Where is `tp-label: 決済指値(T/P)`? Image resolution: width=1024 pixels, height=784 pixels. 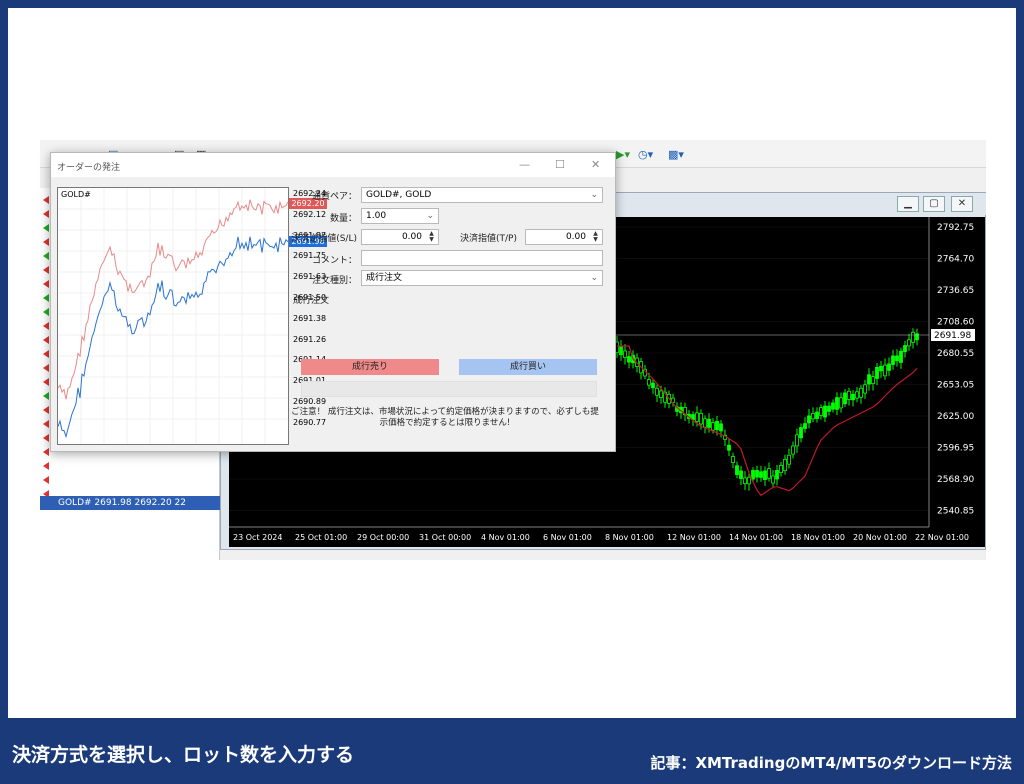 tp-label: 決済指値(T/P) is located at coordinates (488, 239).